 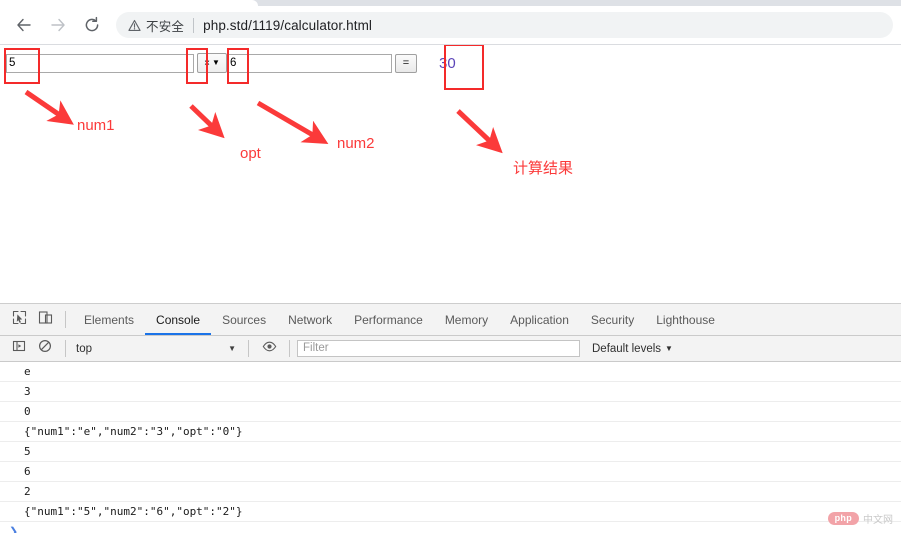 I want to click on filter-input: Filter, so click(x=438, y=348).